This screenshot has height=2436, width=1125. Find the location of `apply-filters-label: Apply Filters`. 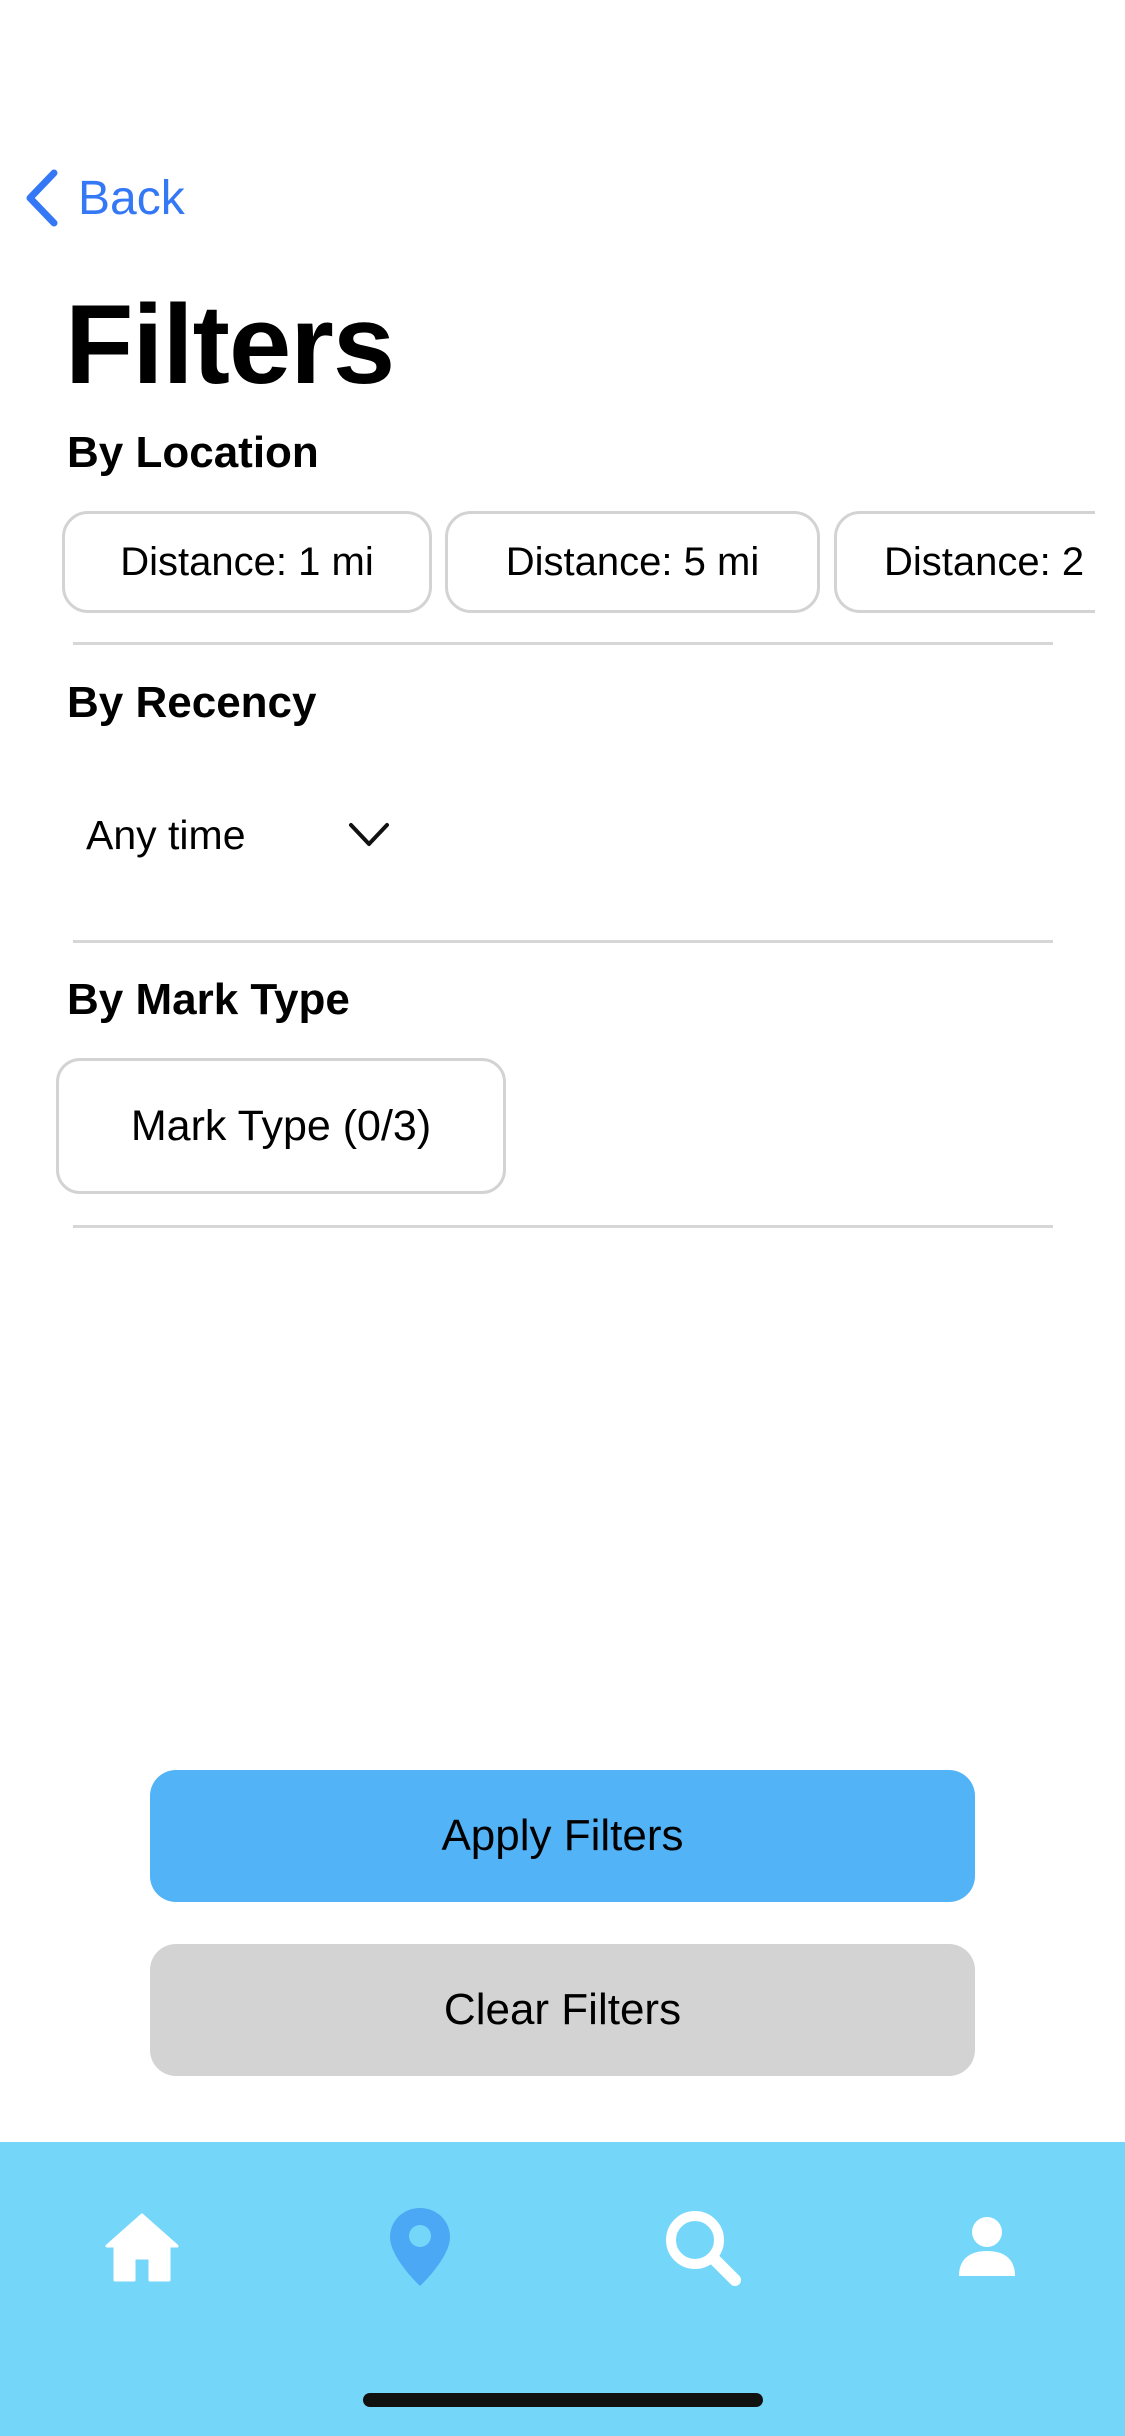

apply-filters-label: Apply Filters is located at coordinates (562, 1835).